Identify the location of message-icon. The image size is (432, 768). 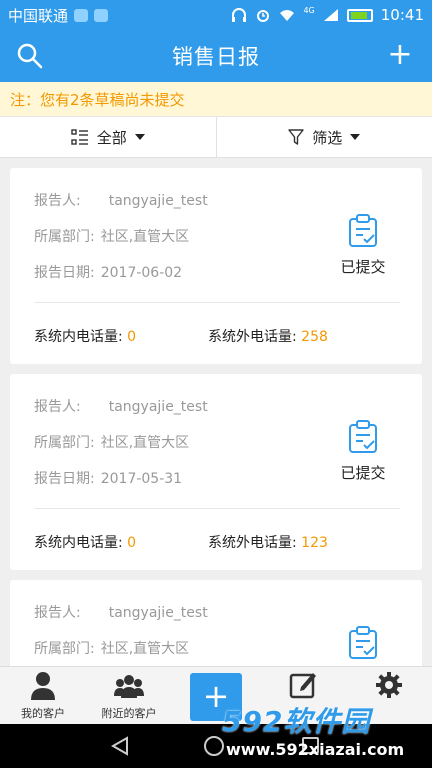
(101, 15).